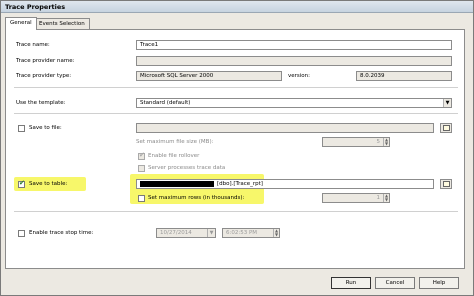 This screenshot has width=474, height=296. I want to click on browse-file-button, so click(446, 128).